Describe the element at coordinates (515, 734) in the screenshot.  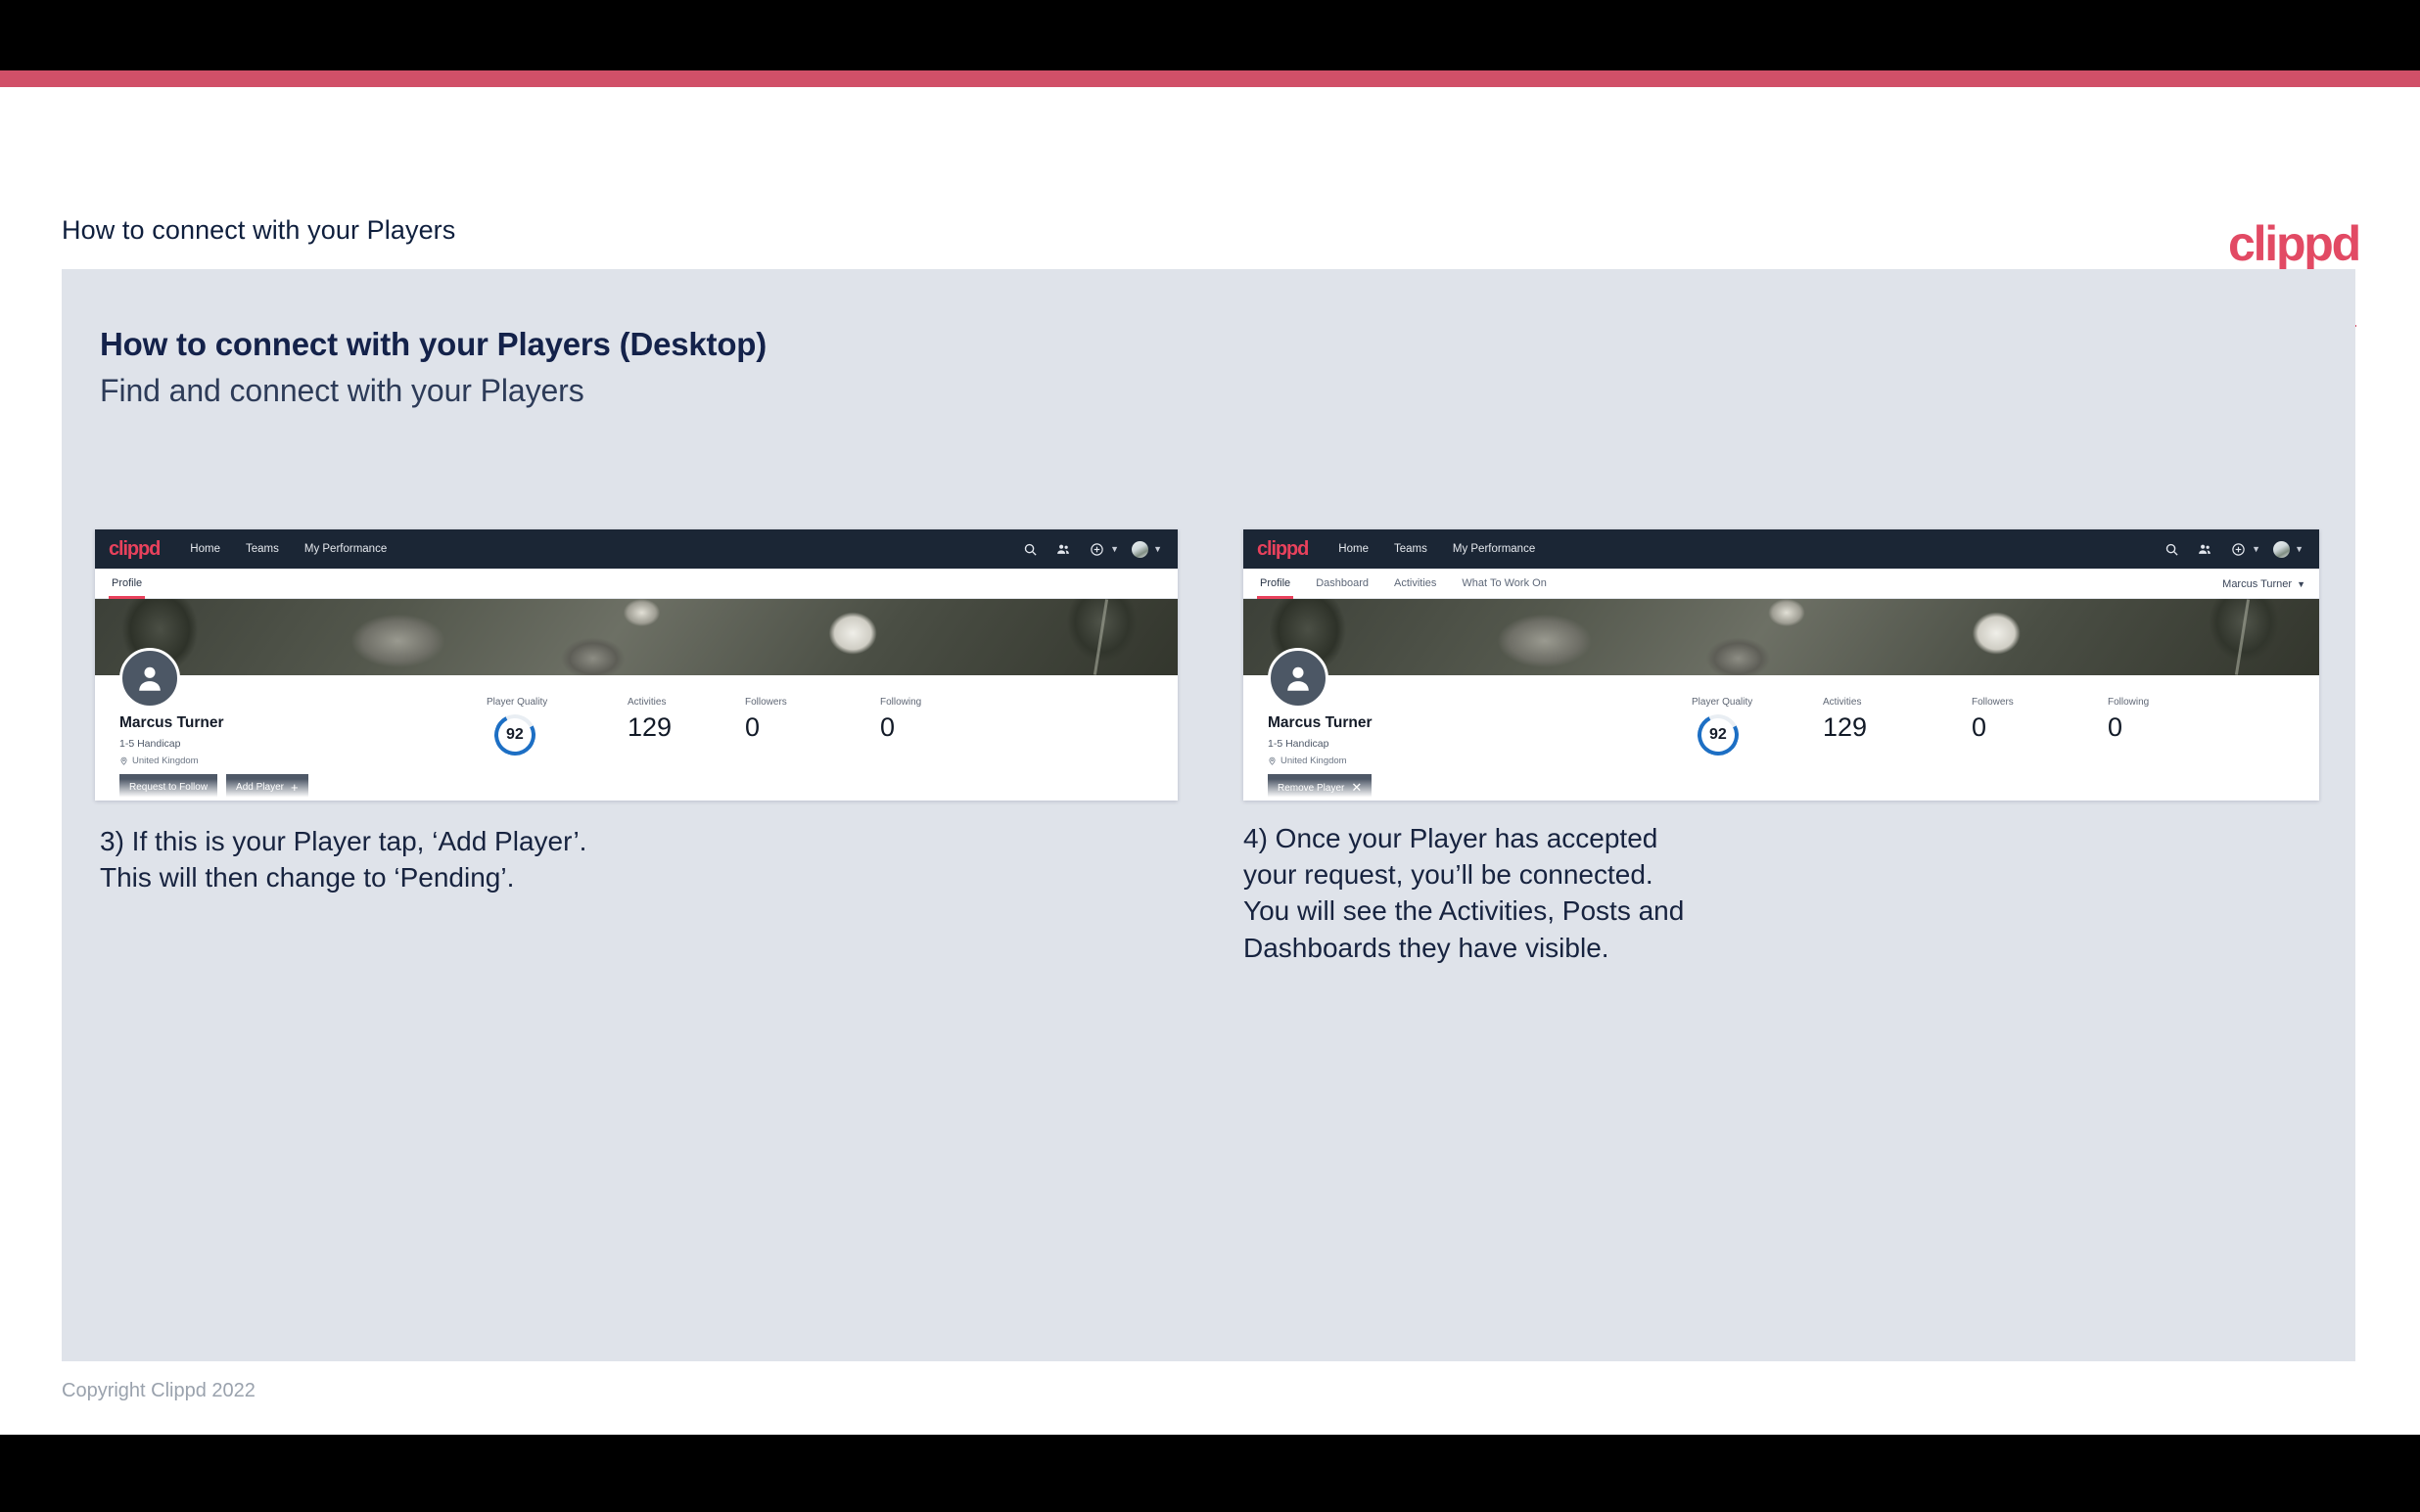
I see `stat-player-quality-value: 92` at that location.